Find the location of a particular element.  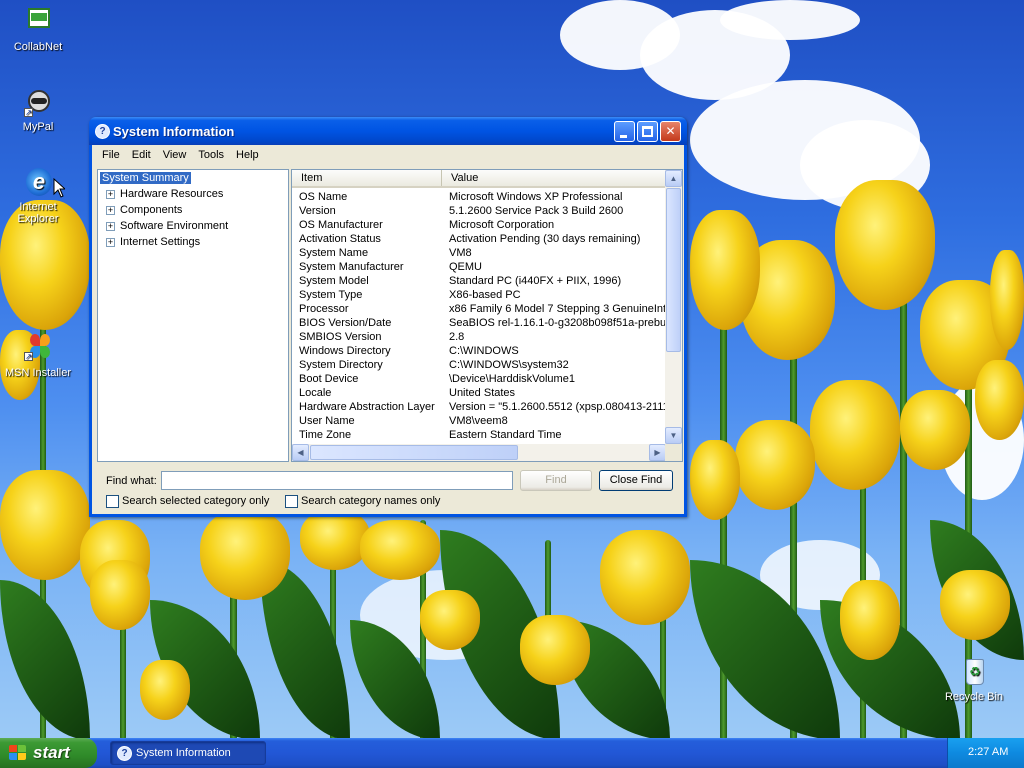

row-item: Processor is located at coordinates (324, 309).